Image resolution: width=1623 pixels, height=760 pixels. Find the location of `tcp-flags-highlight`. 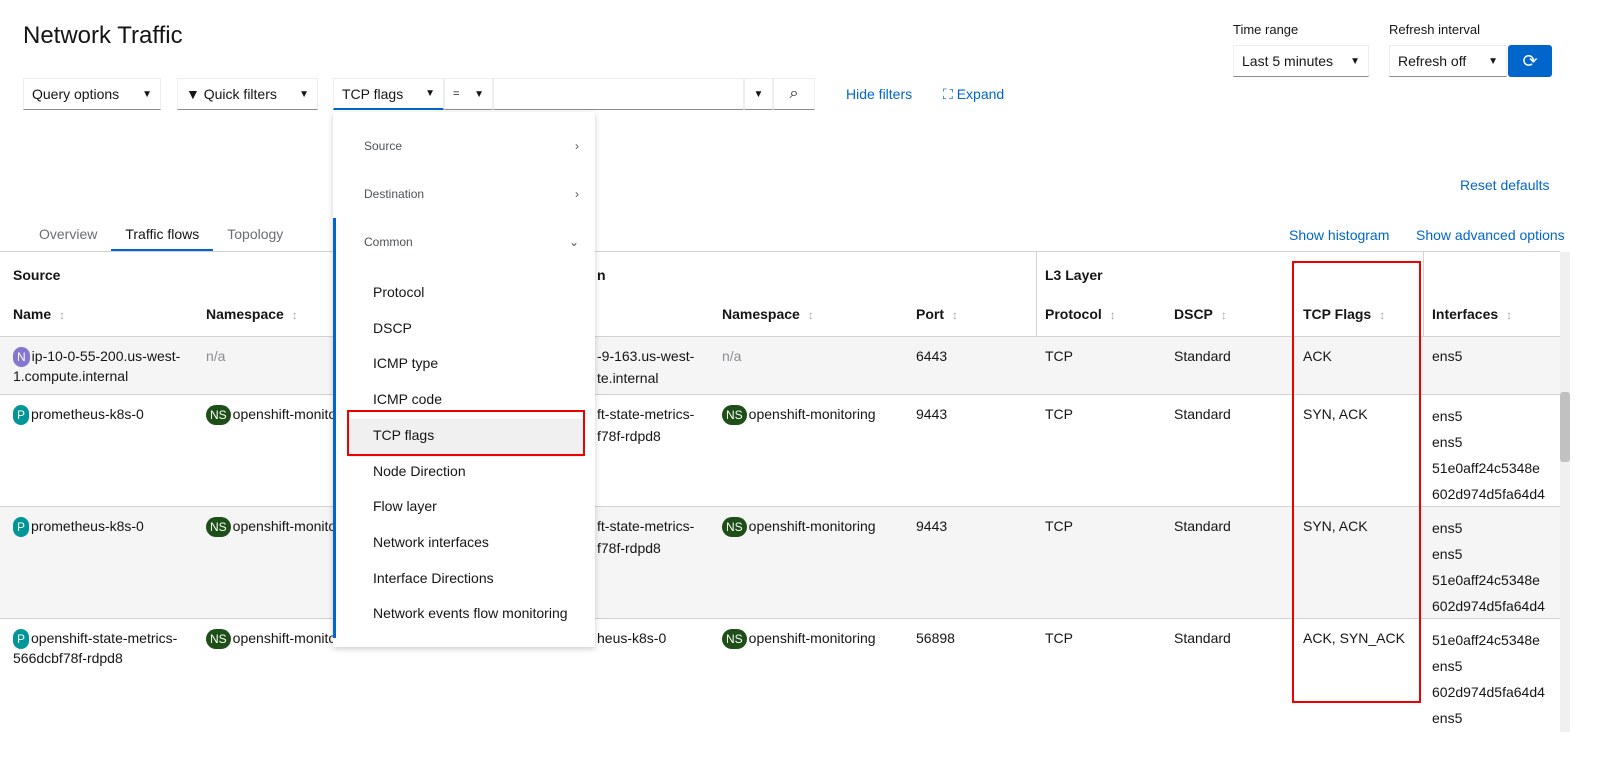

tcp-flags-highlight is located at coordinates (1356, 482).